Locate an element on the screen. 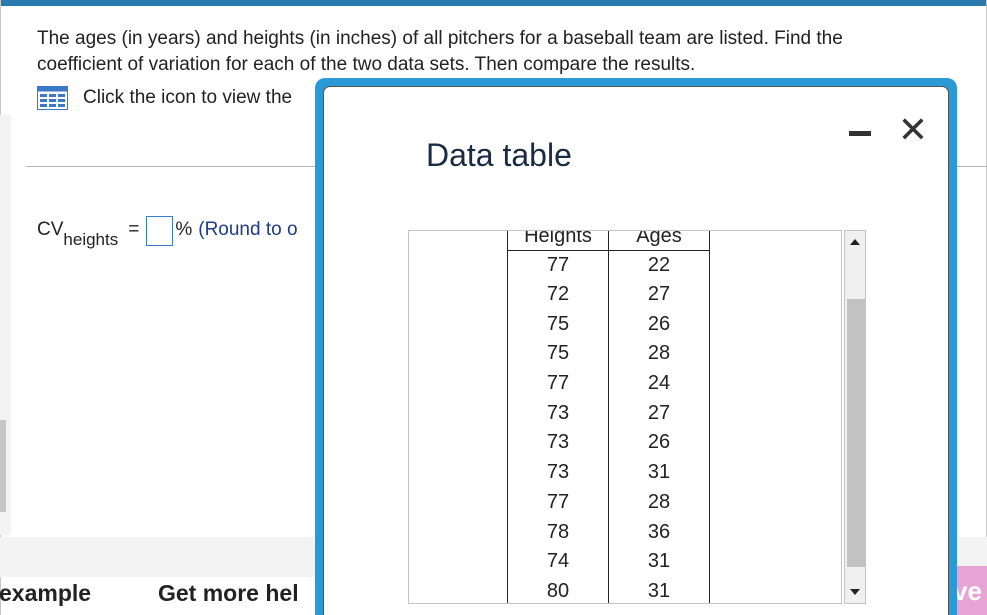  age-cell: 24 is located at coordinates (659, 383).